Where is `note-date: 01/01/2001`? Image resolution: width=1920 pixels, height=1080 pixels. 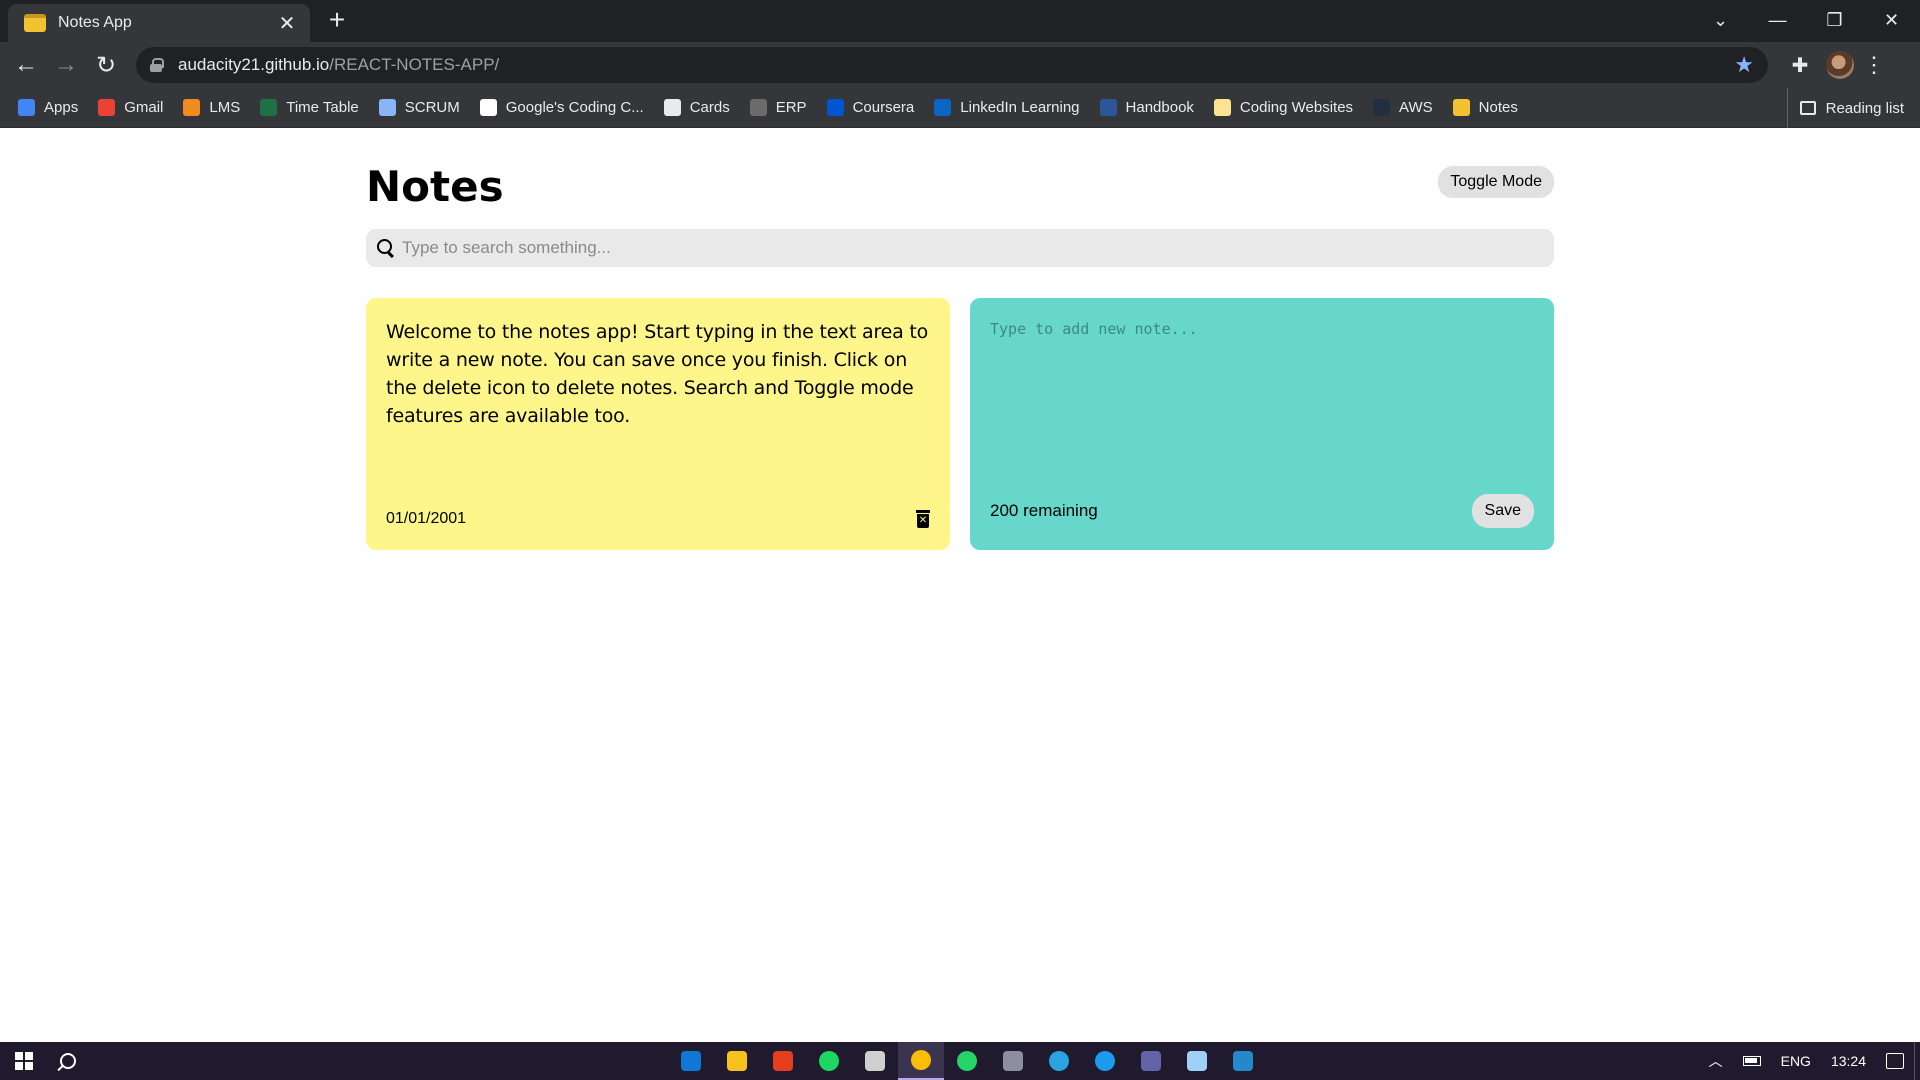
note-date: 01/01/2001 is located at coordinates (426, 518).